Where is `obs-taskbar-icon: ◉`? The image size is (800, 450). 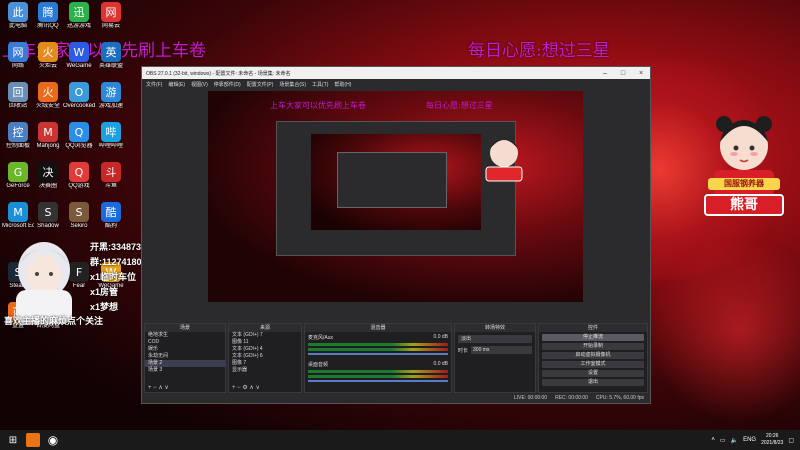 obs-taskbar-icon: ◉ is located at coordinates (53, 440).